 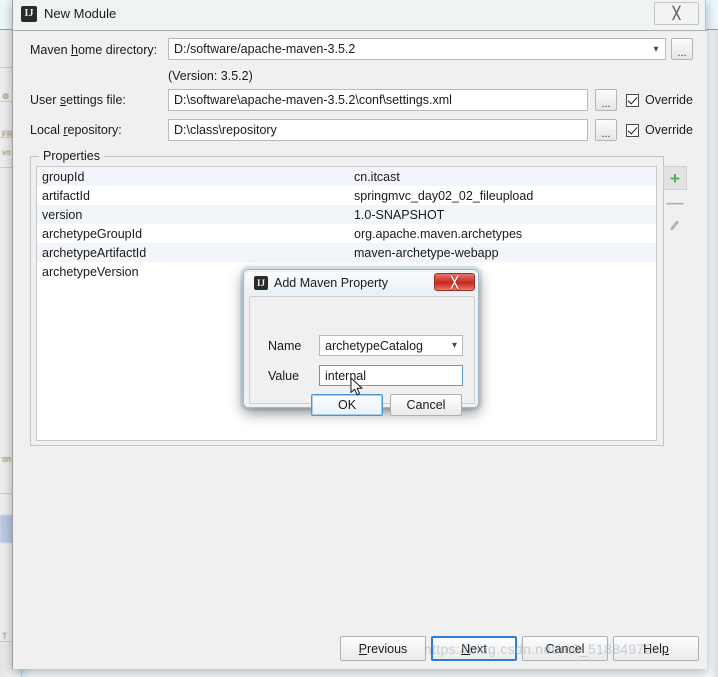 I want to click on user-settings-label: User settings file:, so click(x=78, y=100).